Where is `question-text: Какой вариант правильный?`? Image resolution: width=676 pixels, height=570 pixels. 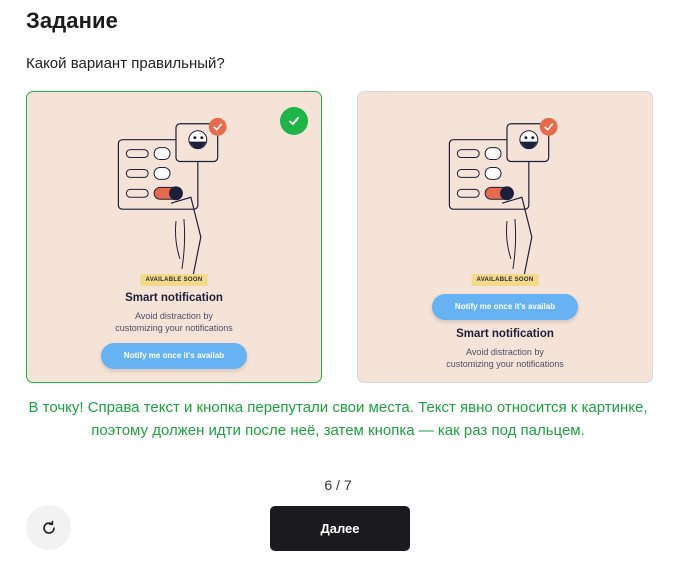 question-text: Какой вариант правильный? is located at coordinates (125, 63).